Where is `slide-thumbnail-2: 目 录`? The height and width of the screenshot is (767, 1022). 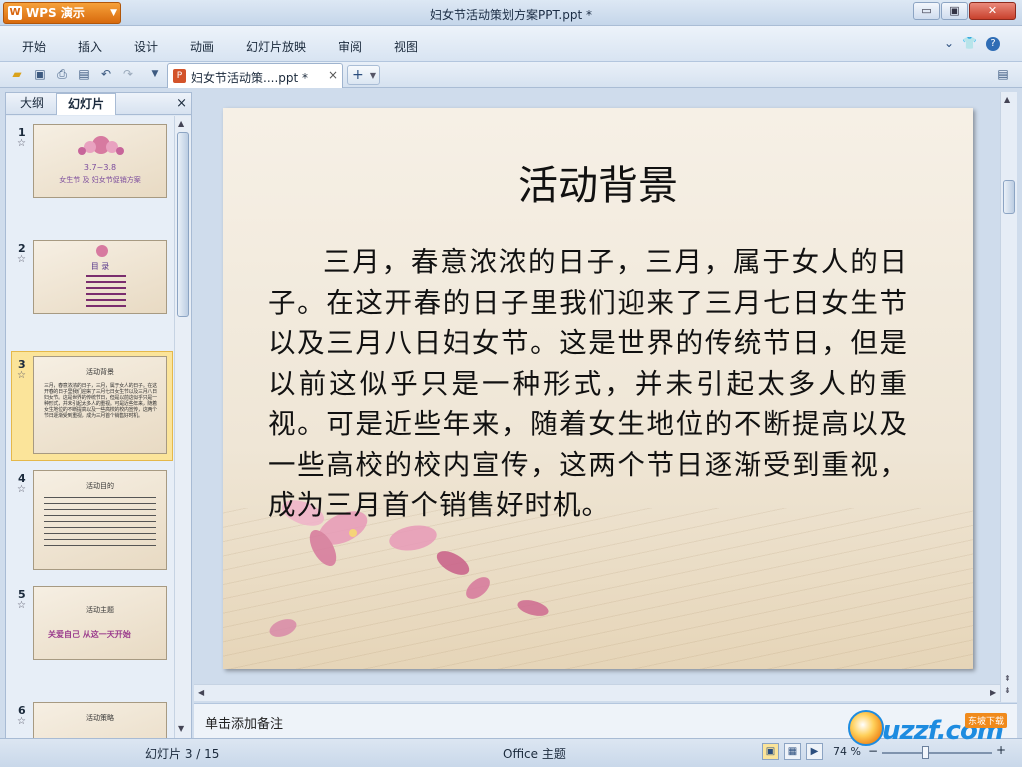 slide-thumbnail-2: 目 录 is located at coordinates (100, 277).